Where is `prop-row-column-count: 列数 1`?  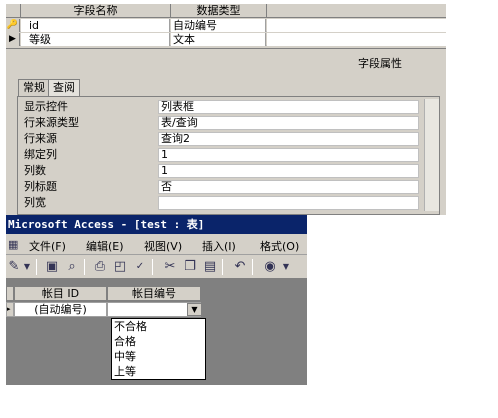 prop-row-column-count: 列数 1 is located at coordinates (220, 171).